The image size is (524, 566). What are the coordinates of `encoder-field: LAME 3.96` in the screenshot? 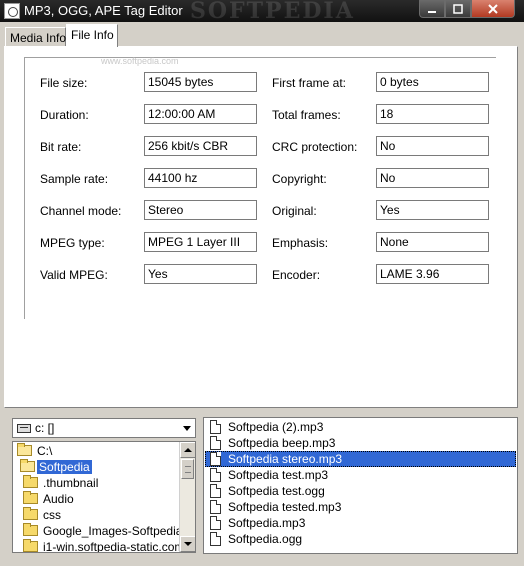 It's located at (432, 274).